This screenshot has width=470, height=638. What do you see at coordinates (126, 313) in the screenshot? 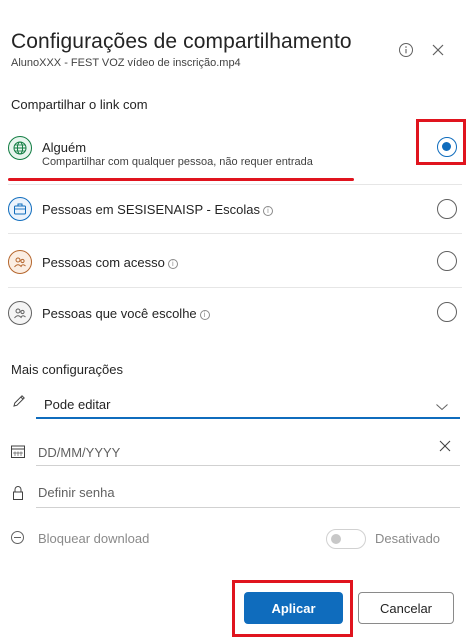
I see `option-title: Pessoas que você escolhe i` at bounding box center [126, 313].